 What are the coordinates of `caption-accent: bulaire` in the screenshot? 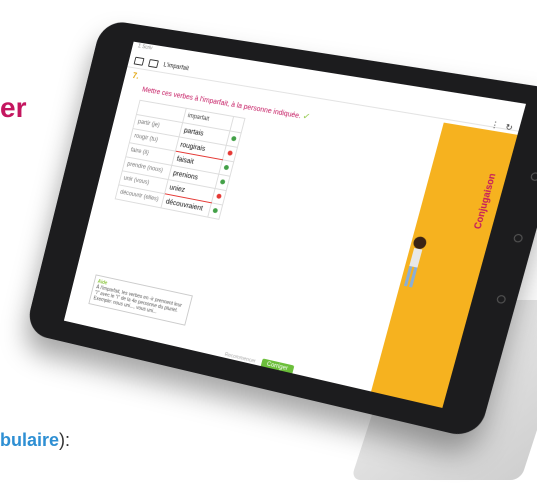 It's located at (30, 440).